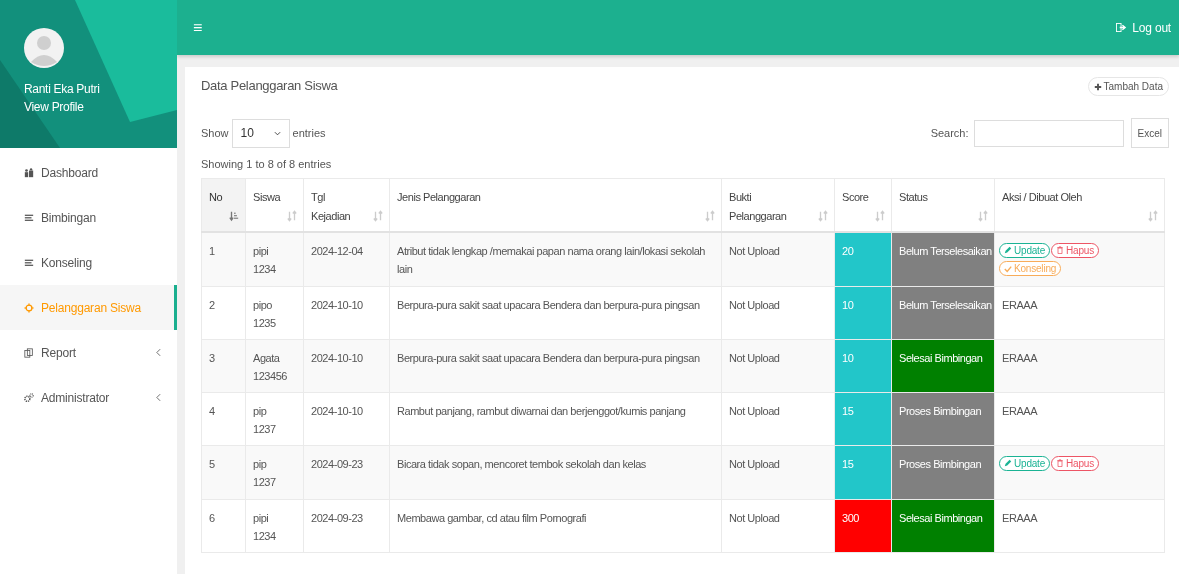 The image size is (1179, 574). I want to click on nav-item: Konseling, so click(88, 262).